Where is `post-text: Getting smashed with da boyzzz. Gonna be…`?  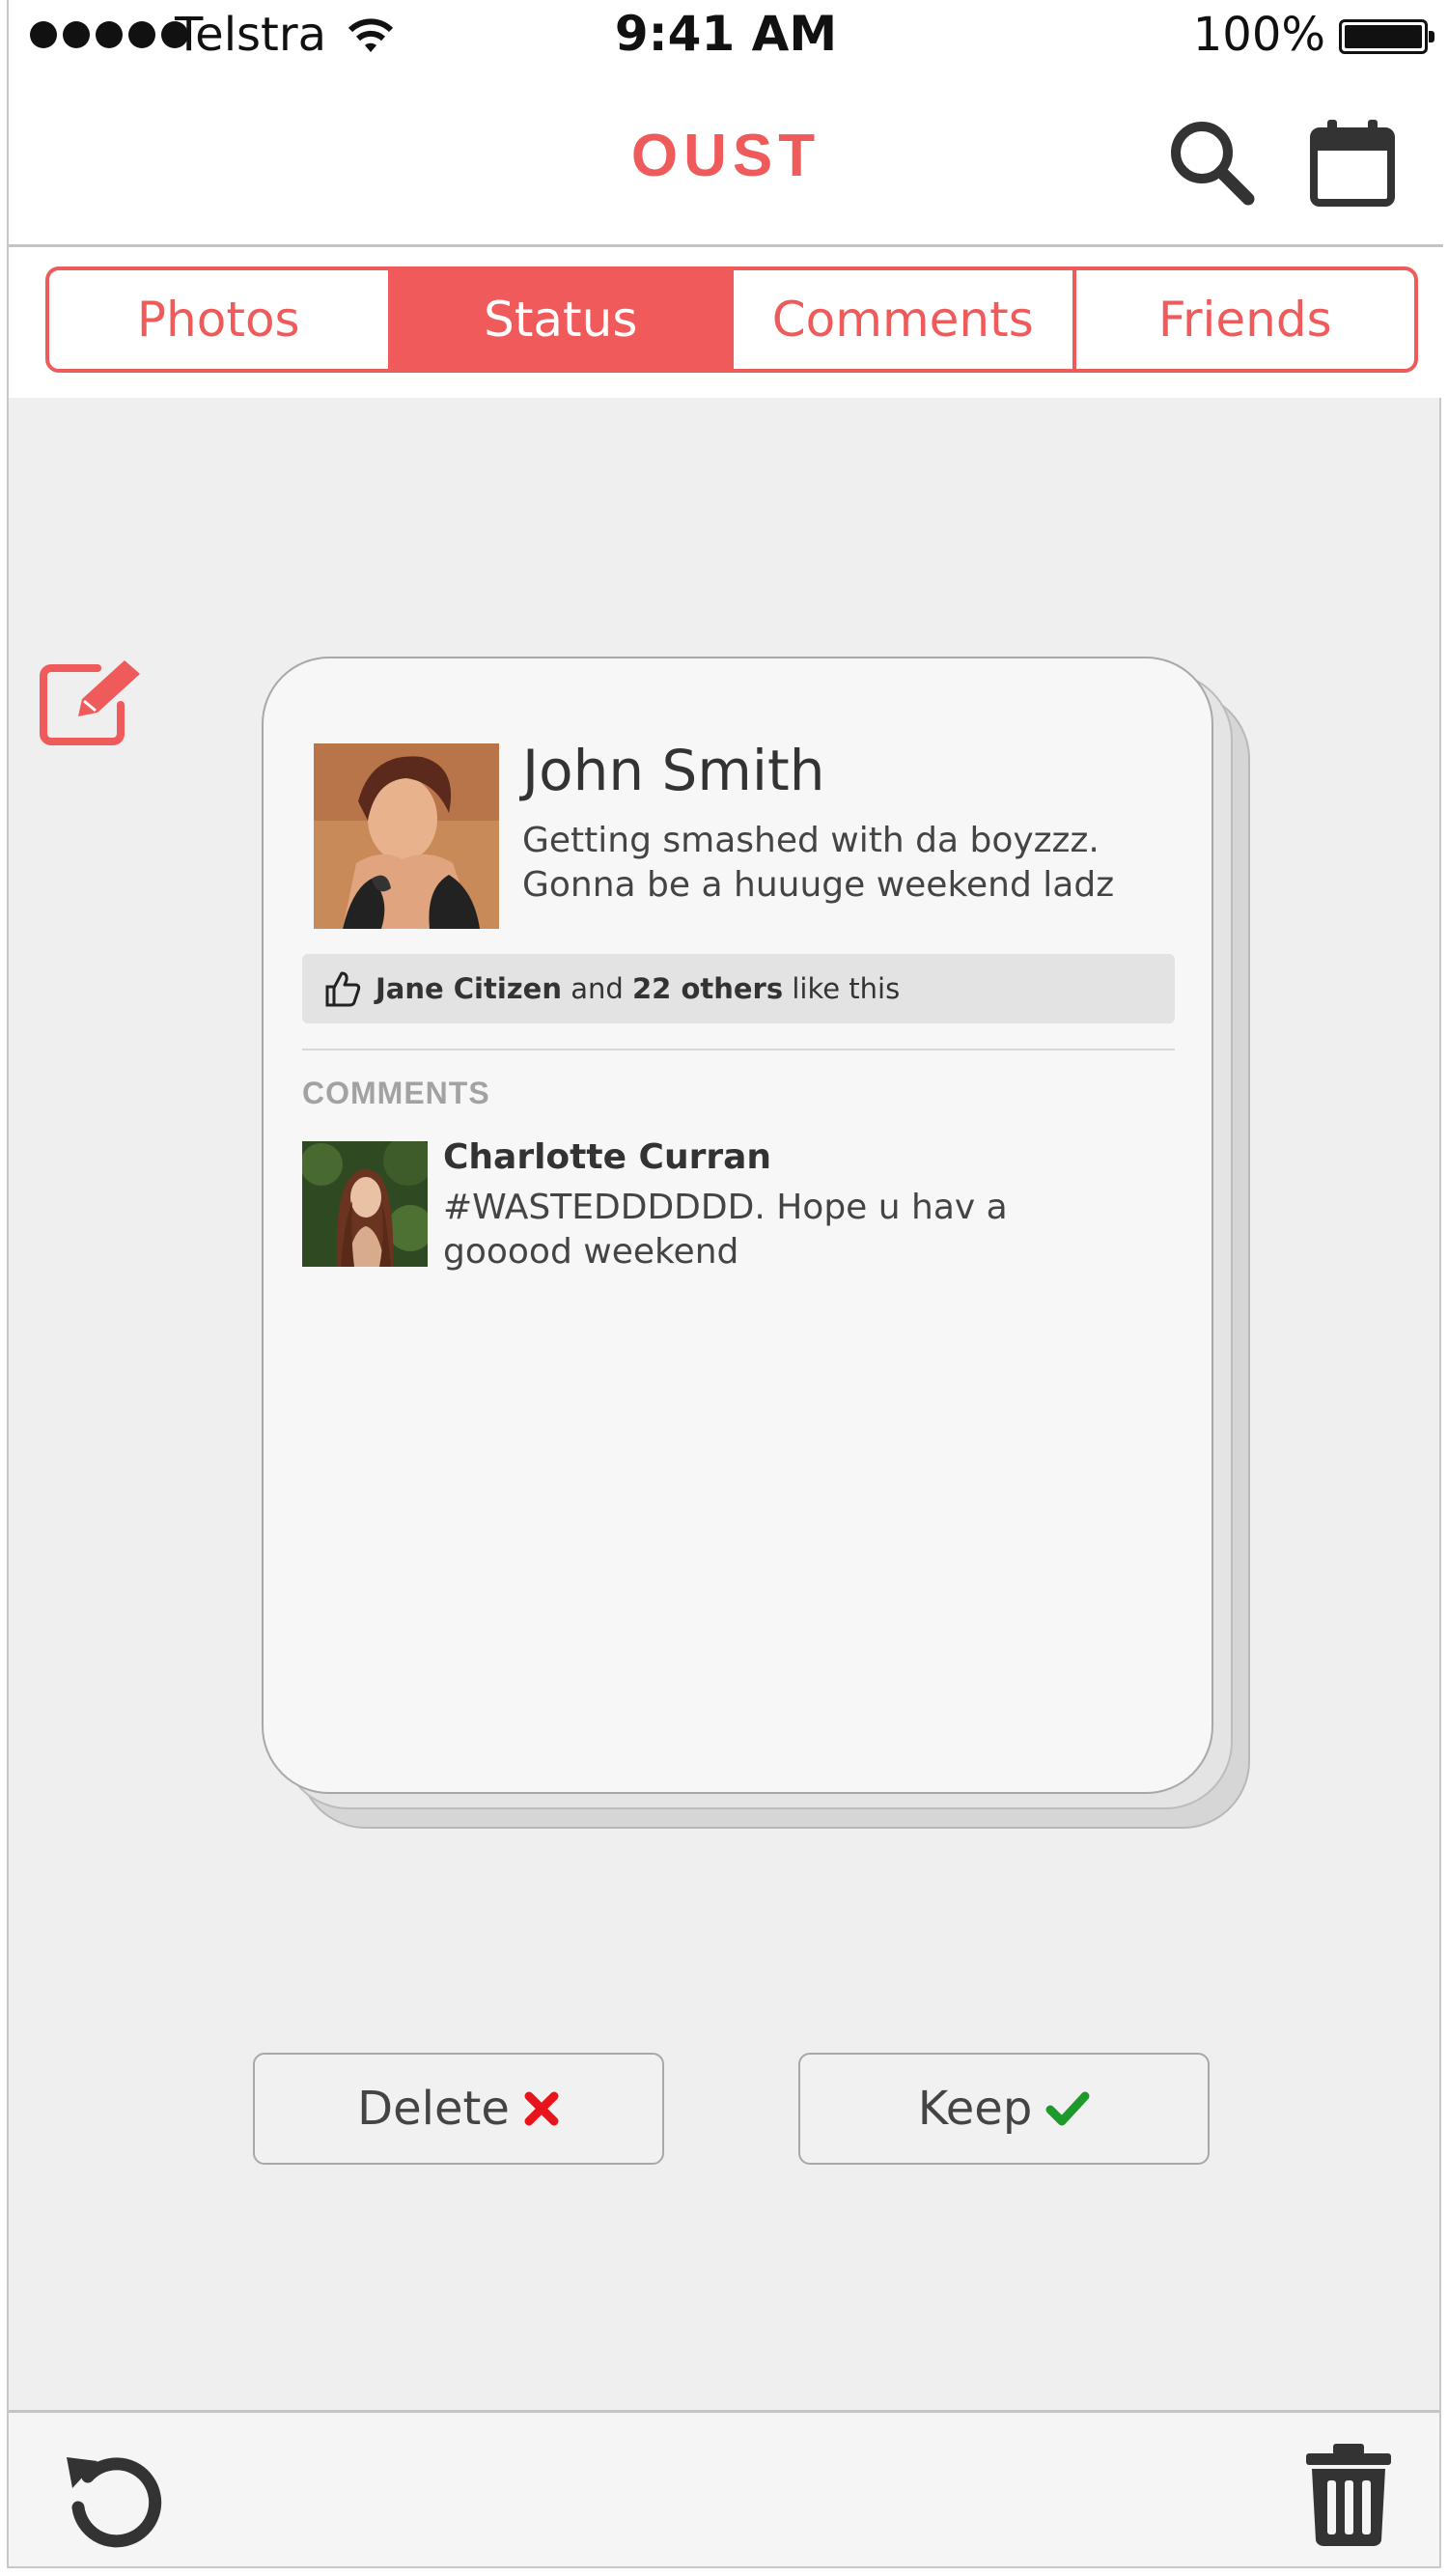 post-text: Getting smashed with da boyzzz. Gonna be… is located at coordinates (818, 863).